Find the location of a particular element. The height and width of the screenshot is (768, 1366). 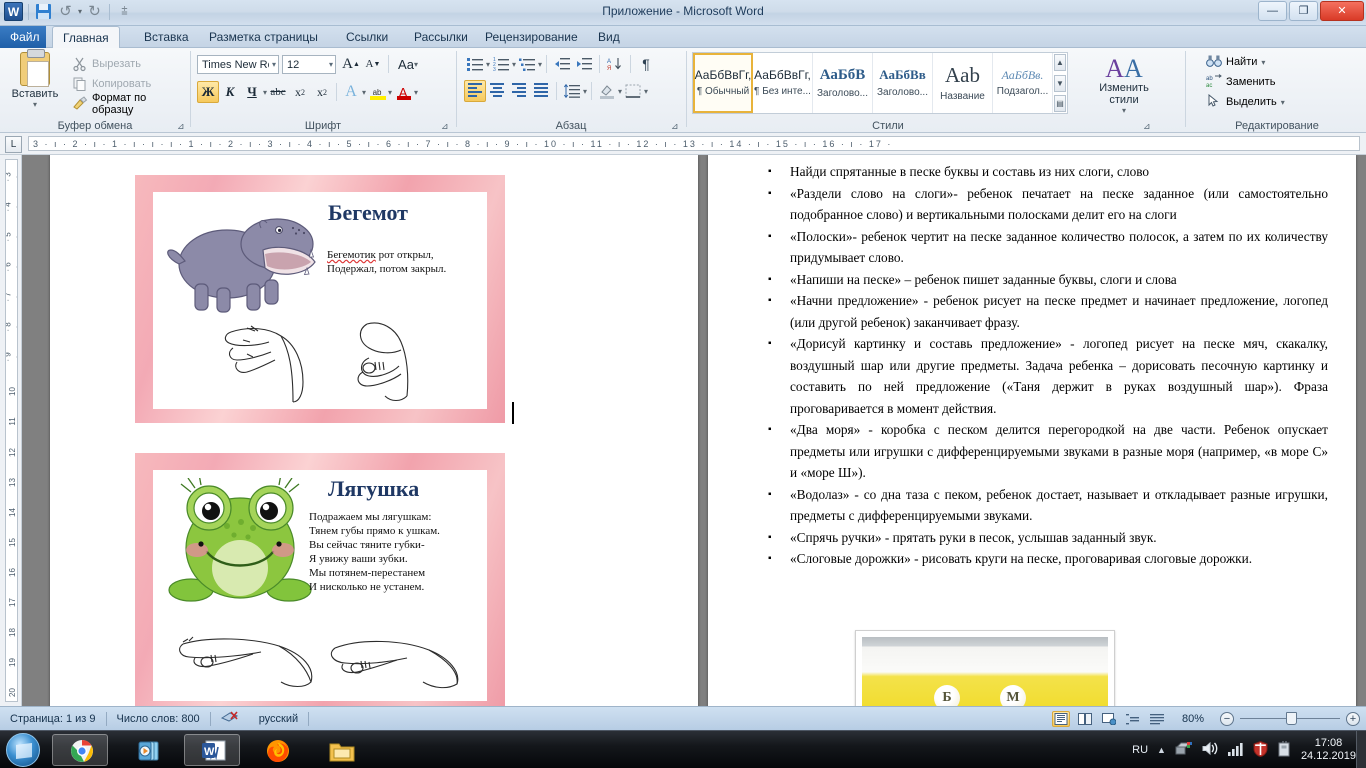

start-orb-icon is located at coordinates (23, 750).